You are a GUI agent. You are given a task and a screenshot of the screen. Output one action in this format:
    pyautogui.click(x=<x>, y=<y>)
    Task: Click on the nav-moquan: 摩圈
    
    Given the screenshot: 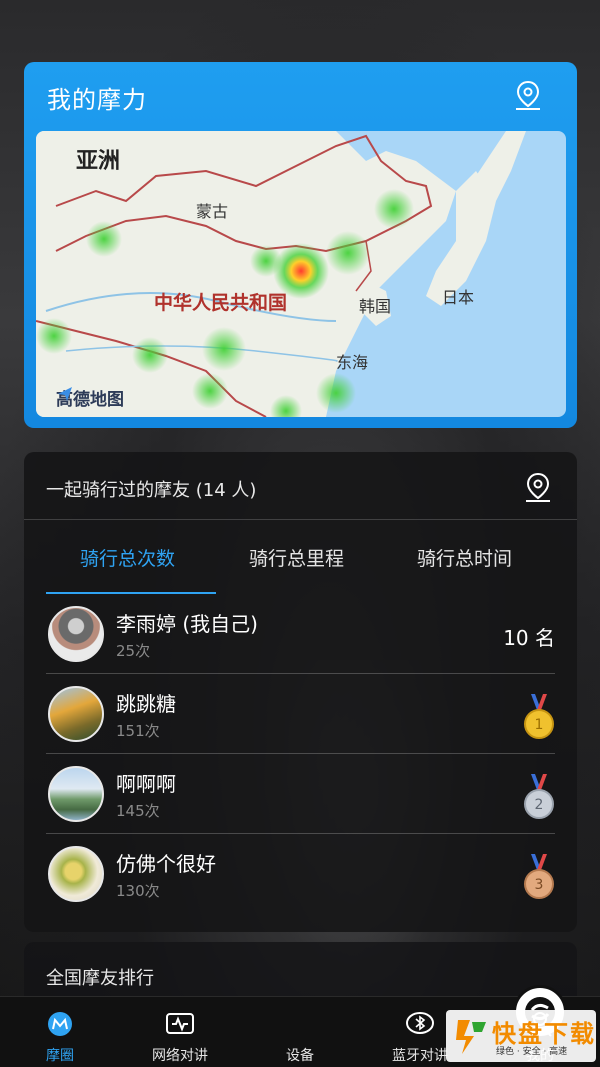 What is the action you would take?
    pyautogui.click(x=60, y=1032)
    